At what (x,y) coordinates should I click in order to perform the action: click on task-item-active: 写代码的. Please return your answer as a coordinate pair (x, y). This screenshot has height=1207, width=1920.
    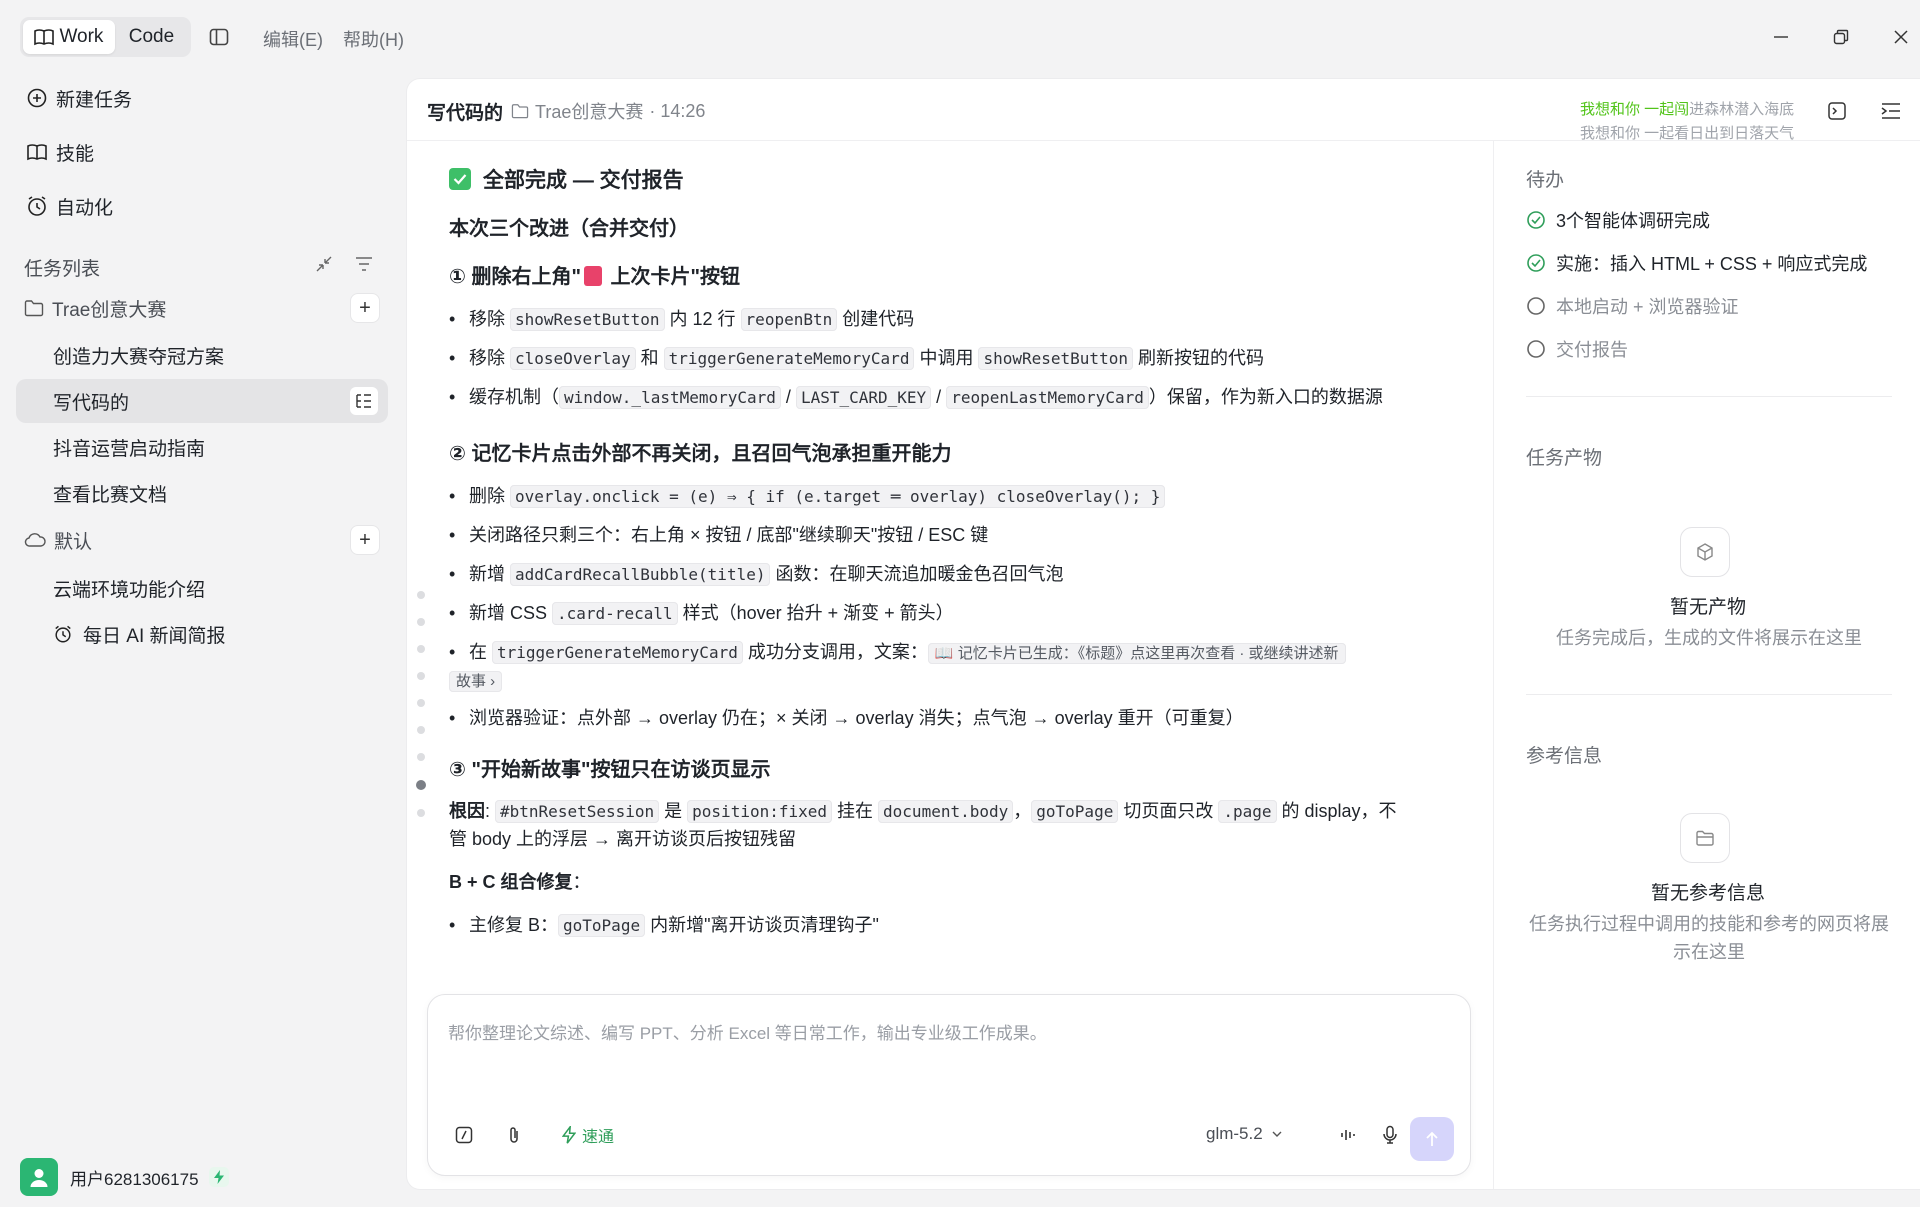
    Looking at the image, I should click on (202, 401).